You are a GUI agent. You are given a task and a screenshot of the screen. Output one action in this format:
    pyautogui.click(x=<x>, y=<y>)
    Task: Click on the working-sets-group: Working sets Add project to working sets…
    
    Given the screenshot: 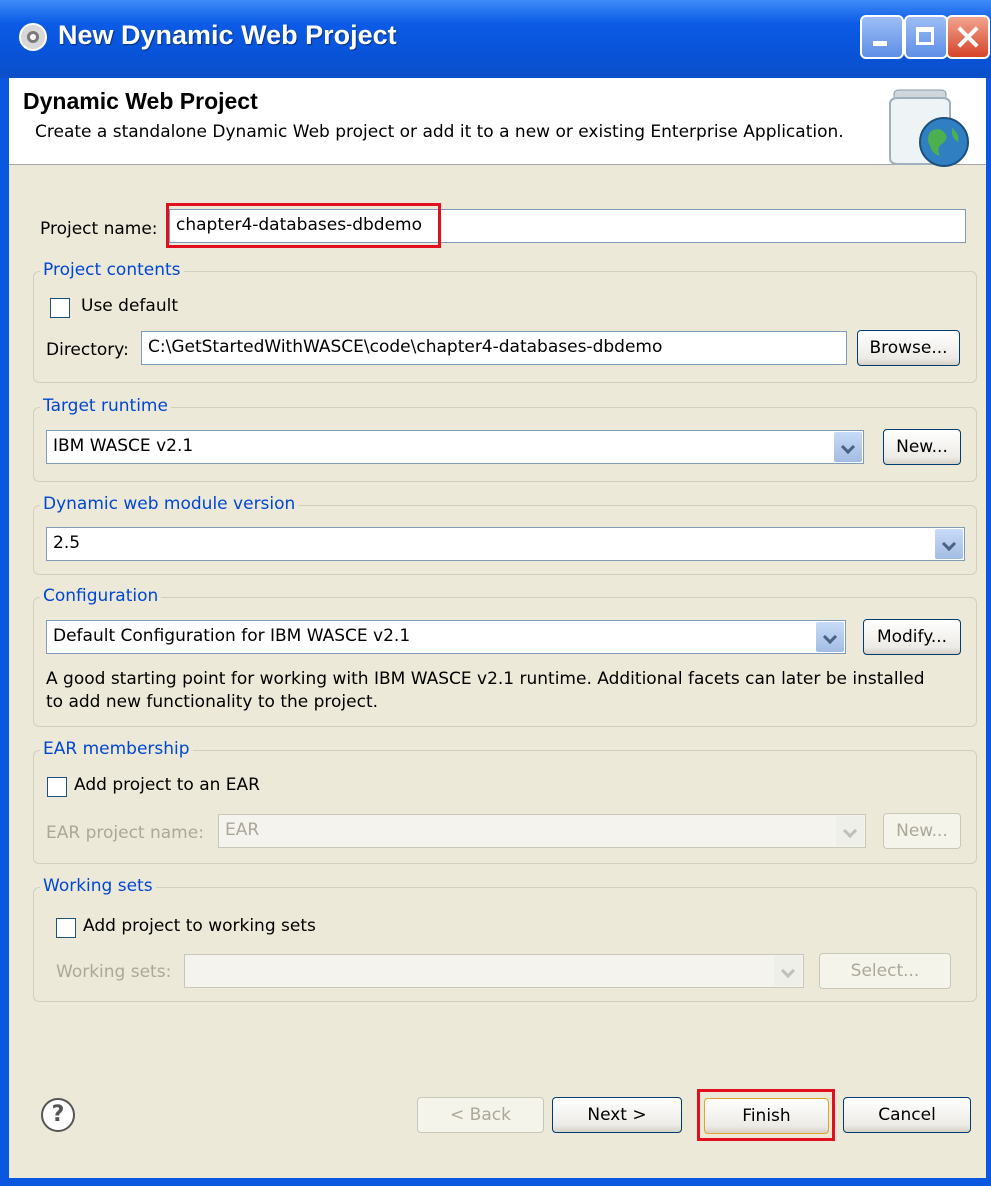 What is the action you would take?
    pyautogui.click(x=505, y=939)
    